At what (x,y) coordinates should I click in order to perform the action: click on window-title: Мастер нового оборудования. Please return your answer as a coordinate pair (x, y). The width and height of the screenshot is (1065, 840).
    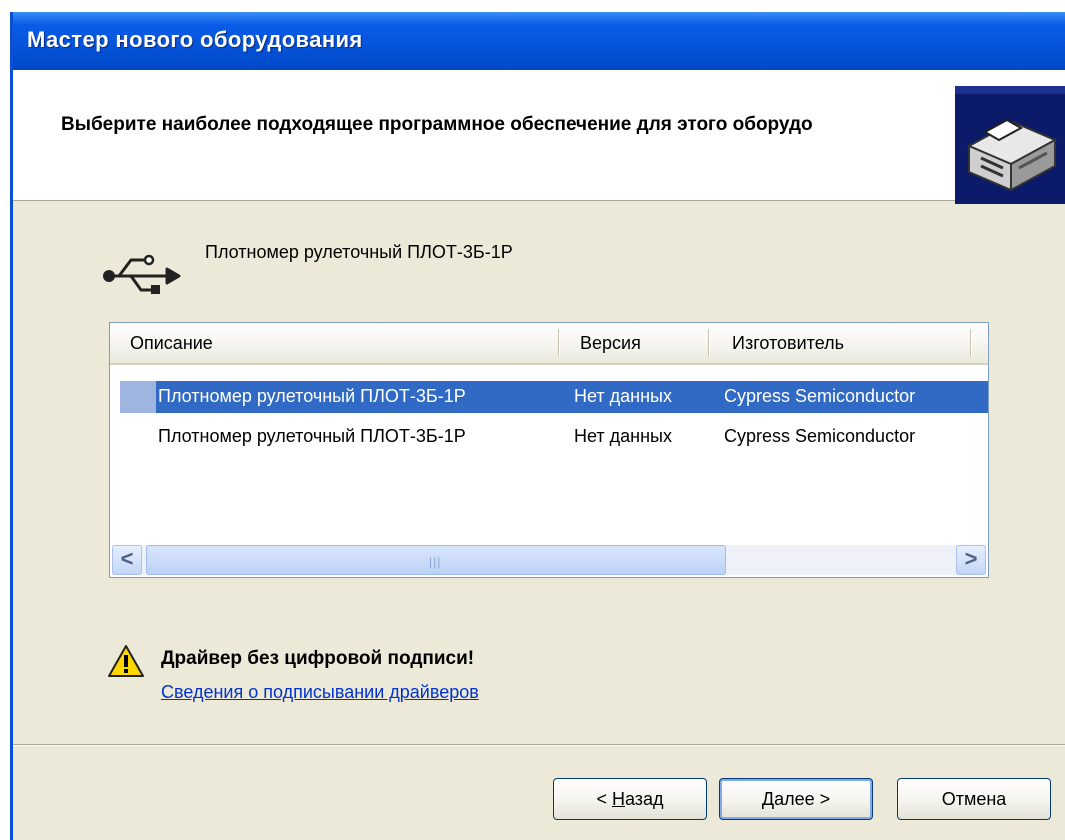
    Looking at the image, I should click on (195, 39).